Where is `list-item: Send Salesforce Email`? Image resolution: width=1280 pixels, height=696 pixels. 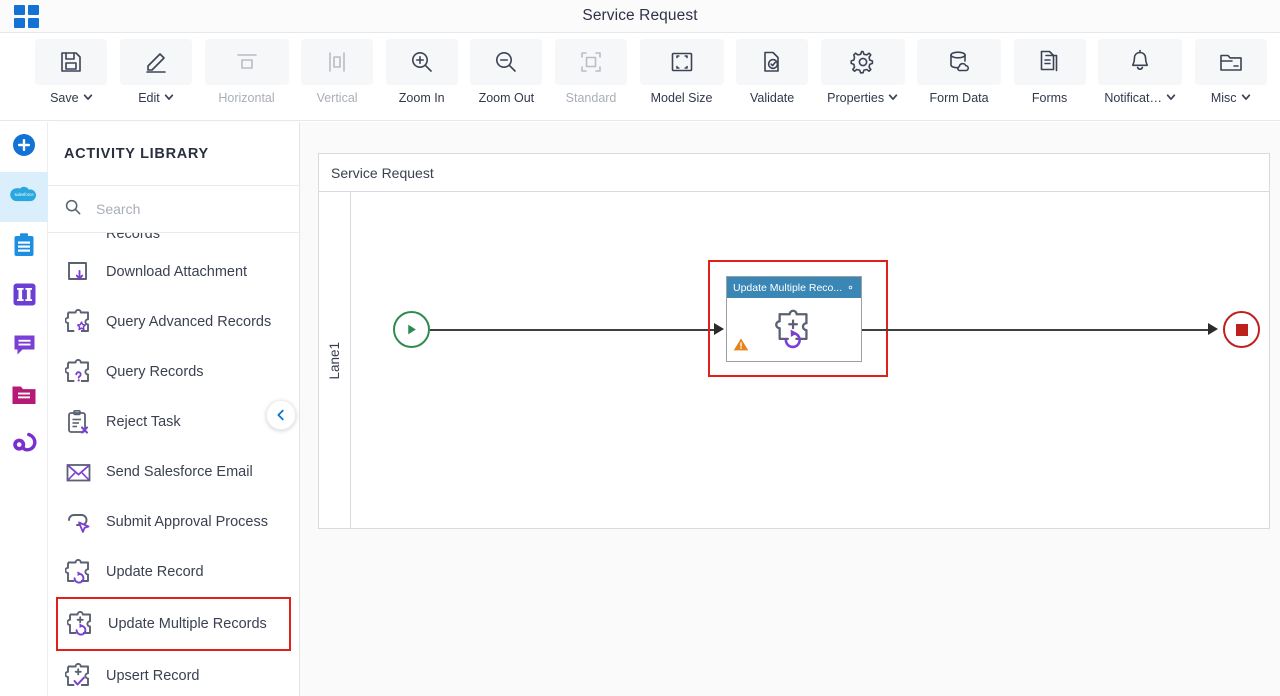
list-item: Send Salesforce Email is located at coordinates (173, 472).